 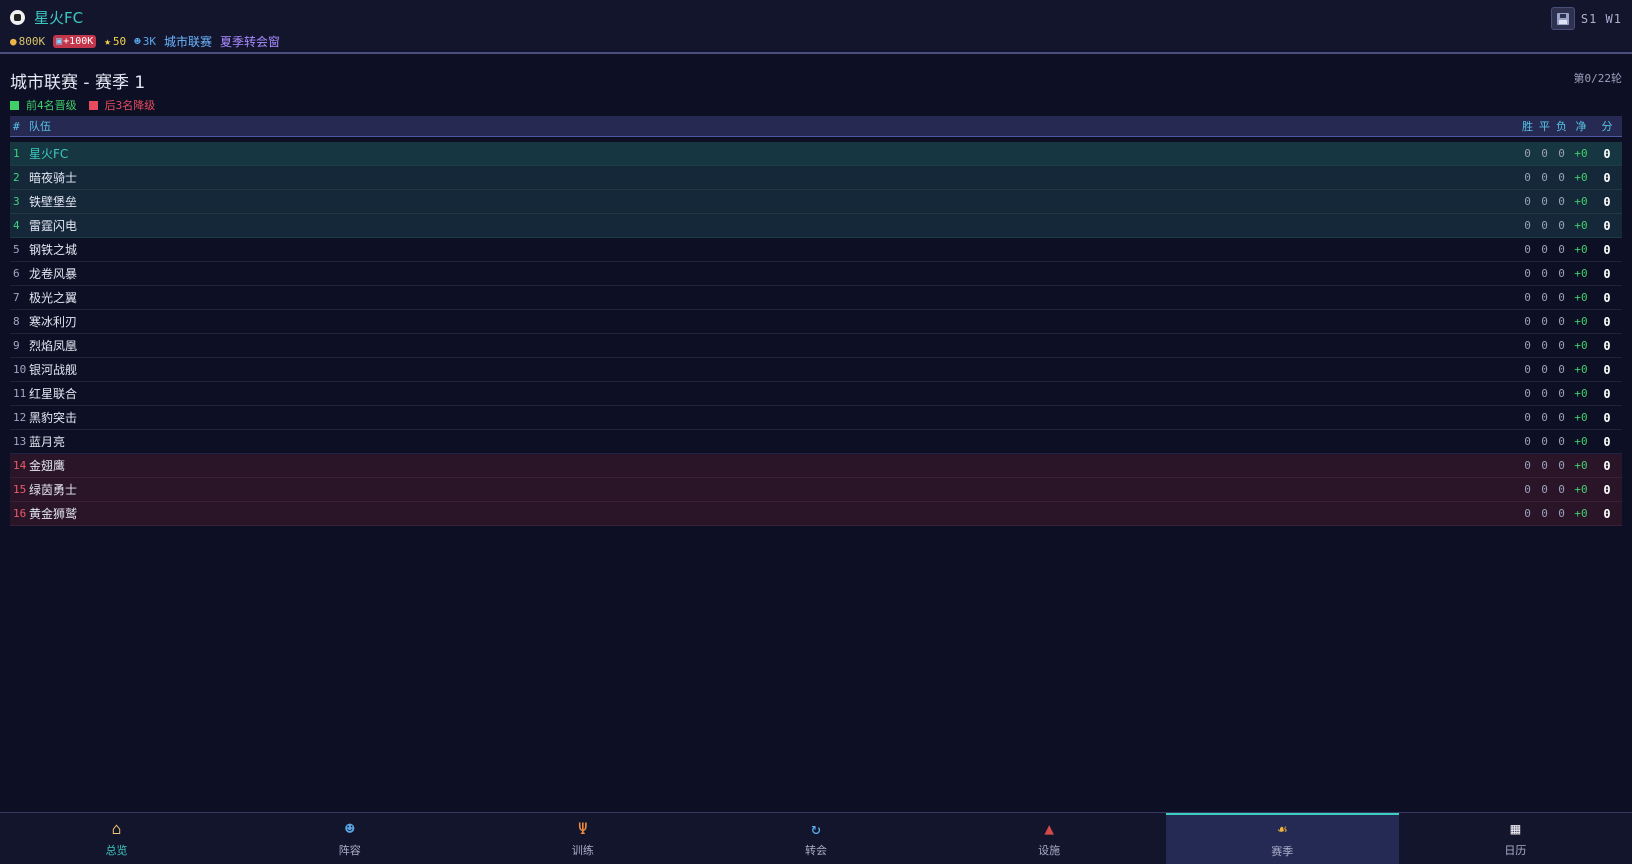 I want to click on money-value: 800K, so click(x=32, y=41).